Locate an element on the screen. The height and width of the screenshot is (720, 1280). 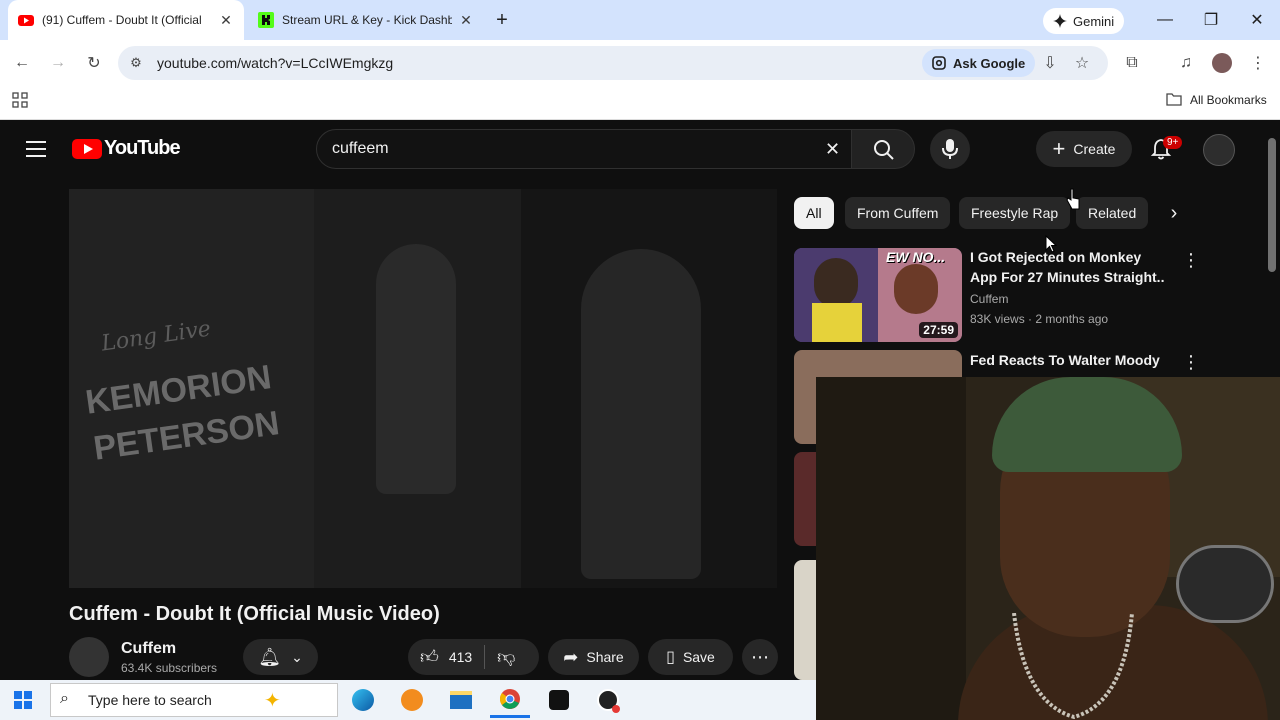
subscriber-count: 63.4K subscribers is located at coordinates (169, 668).